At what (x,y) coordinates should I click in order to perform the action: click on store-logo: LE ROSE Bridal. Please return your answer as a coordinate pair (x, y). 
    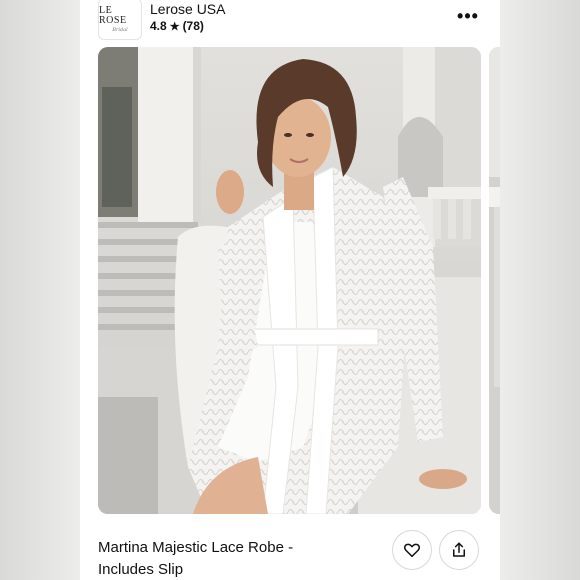
    Looking at the image, I should click on (120, 20).